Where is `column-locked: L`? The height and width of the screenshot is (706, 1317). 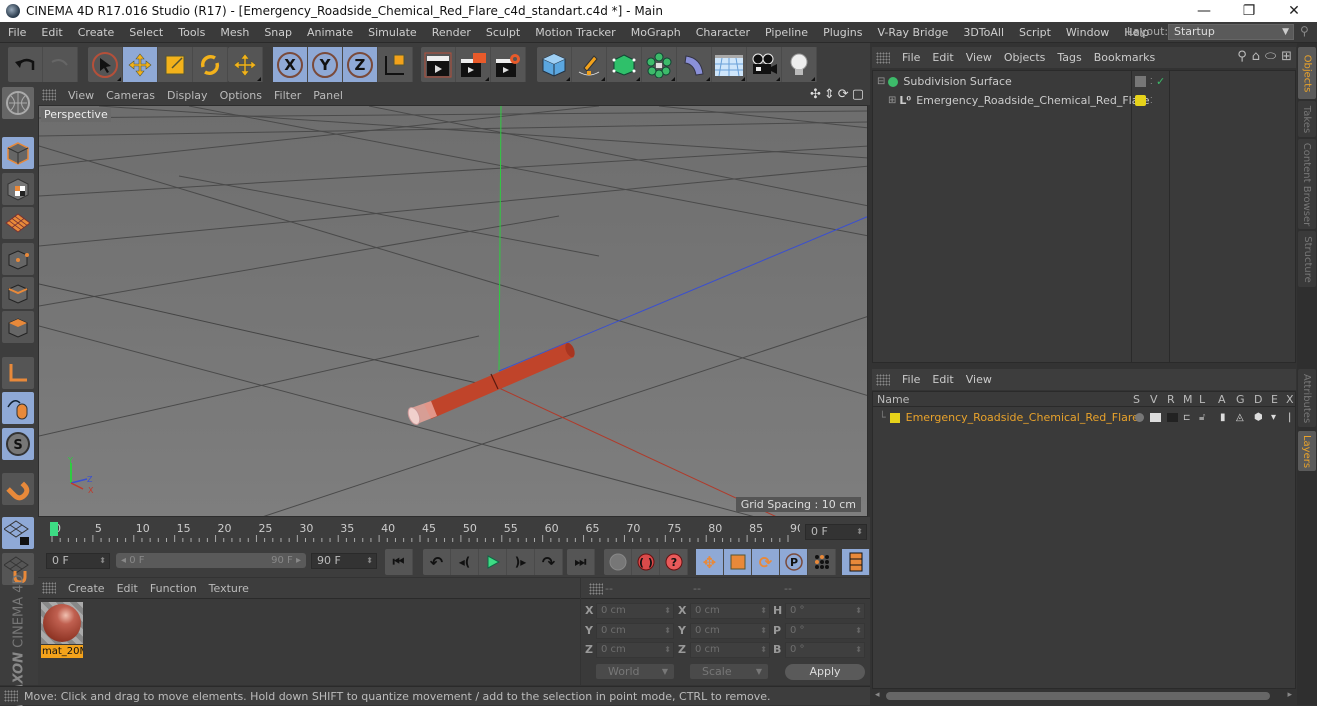
column-locked: L is located at coordinates (1202, 399).